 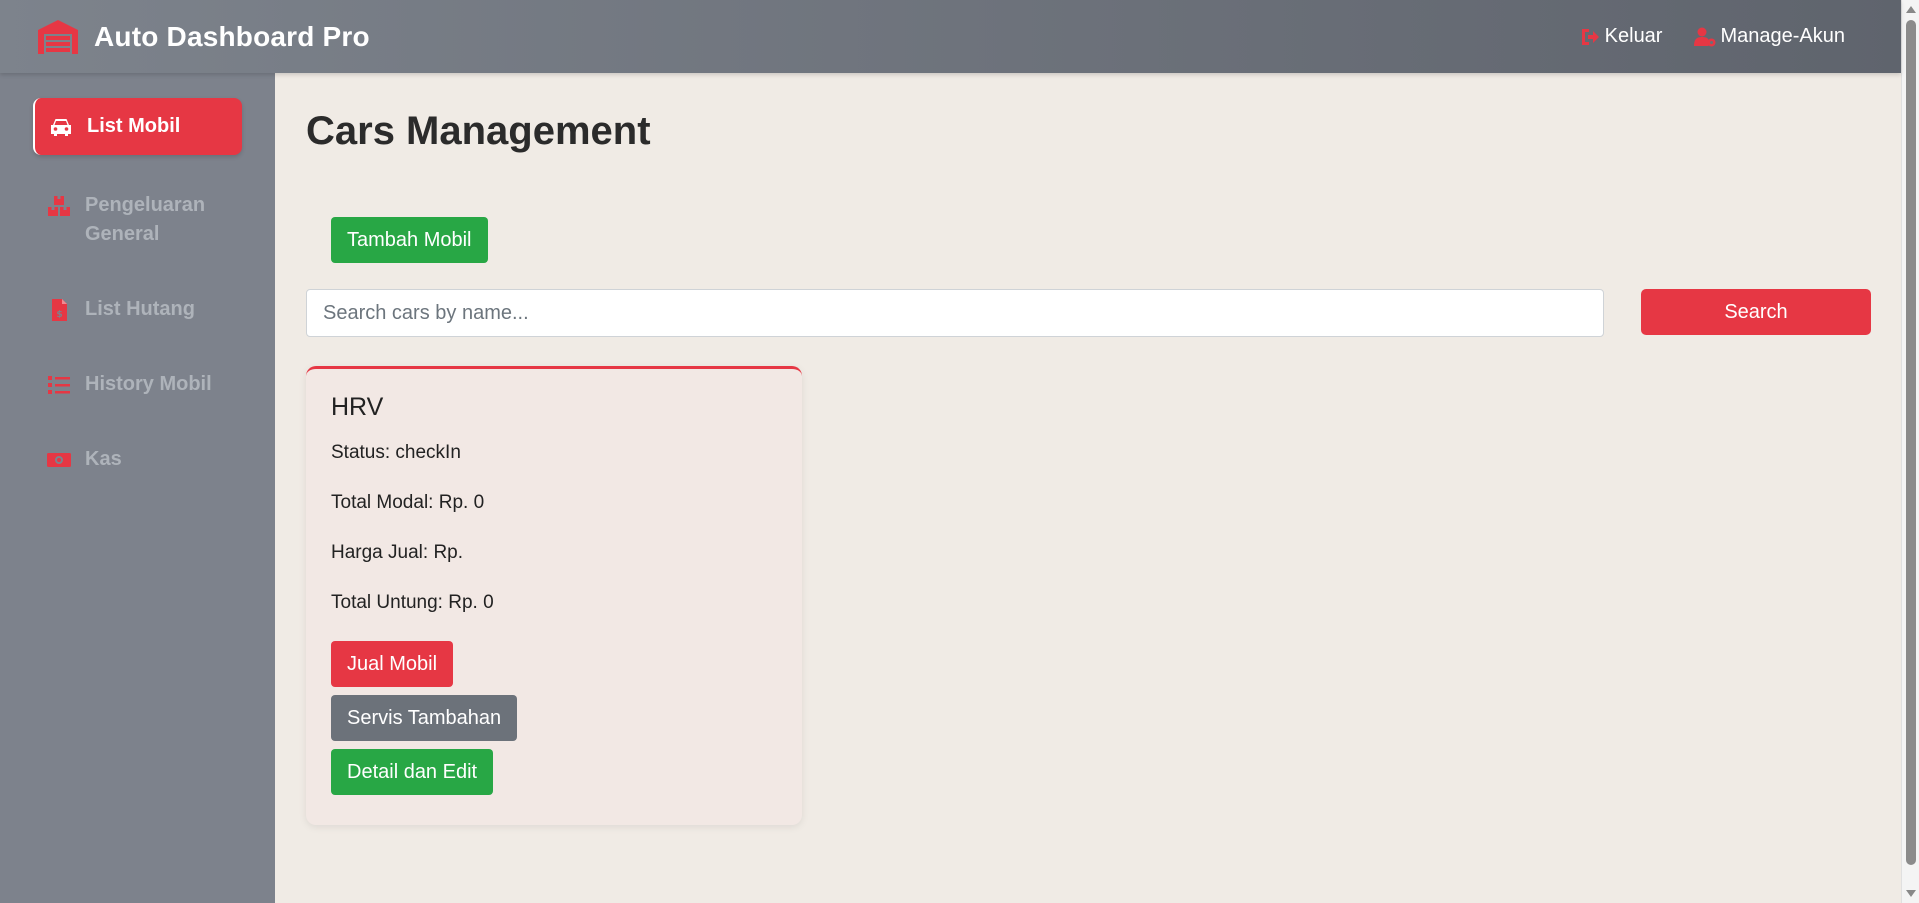 What do you see at coordinates (950, 36) in the screenshot?
I see `top-navbar: Auto Dashboard Pro Keluar Manage-Akun` at bounding box center [950, 36].